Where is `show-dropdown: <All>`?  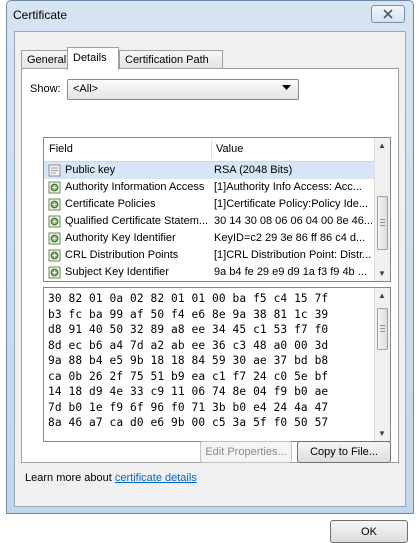 show-dropdown: <All> is located at coordinates (183, 89).